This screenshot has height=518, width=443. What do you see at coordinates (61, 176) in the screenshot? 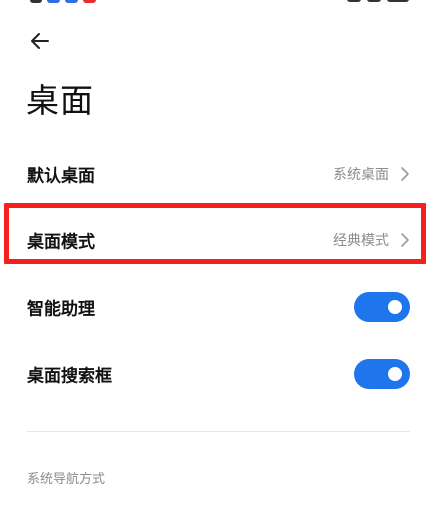
I see `setting-label: 默认桌面` at bounding box center [61, 176].